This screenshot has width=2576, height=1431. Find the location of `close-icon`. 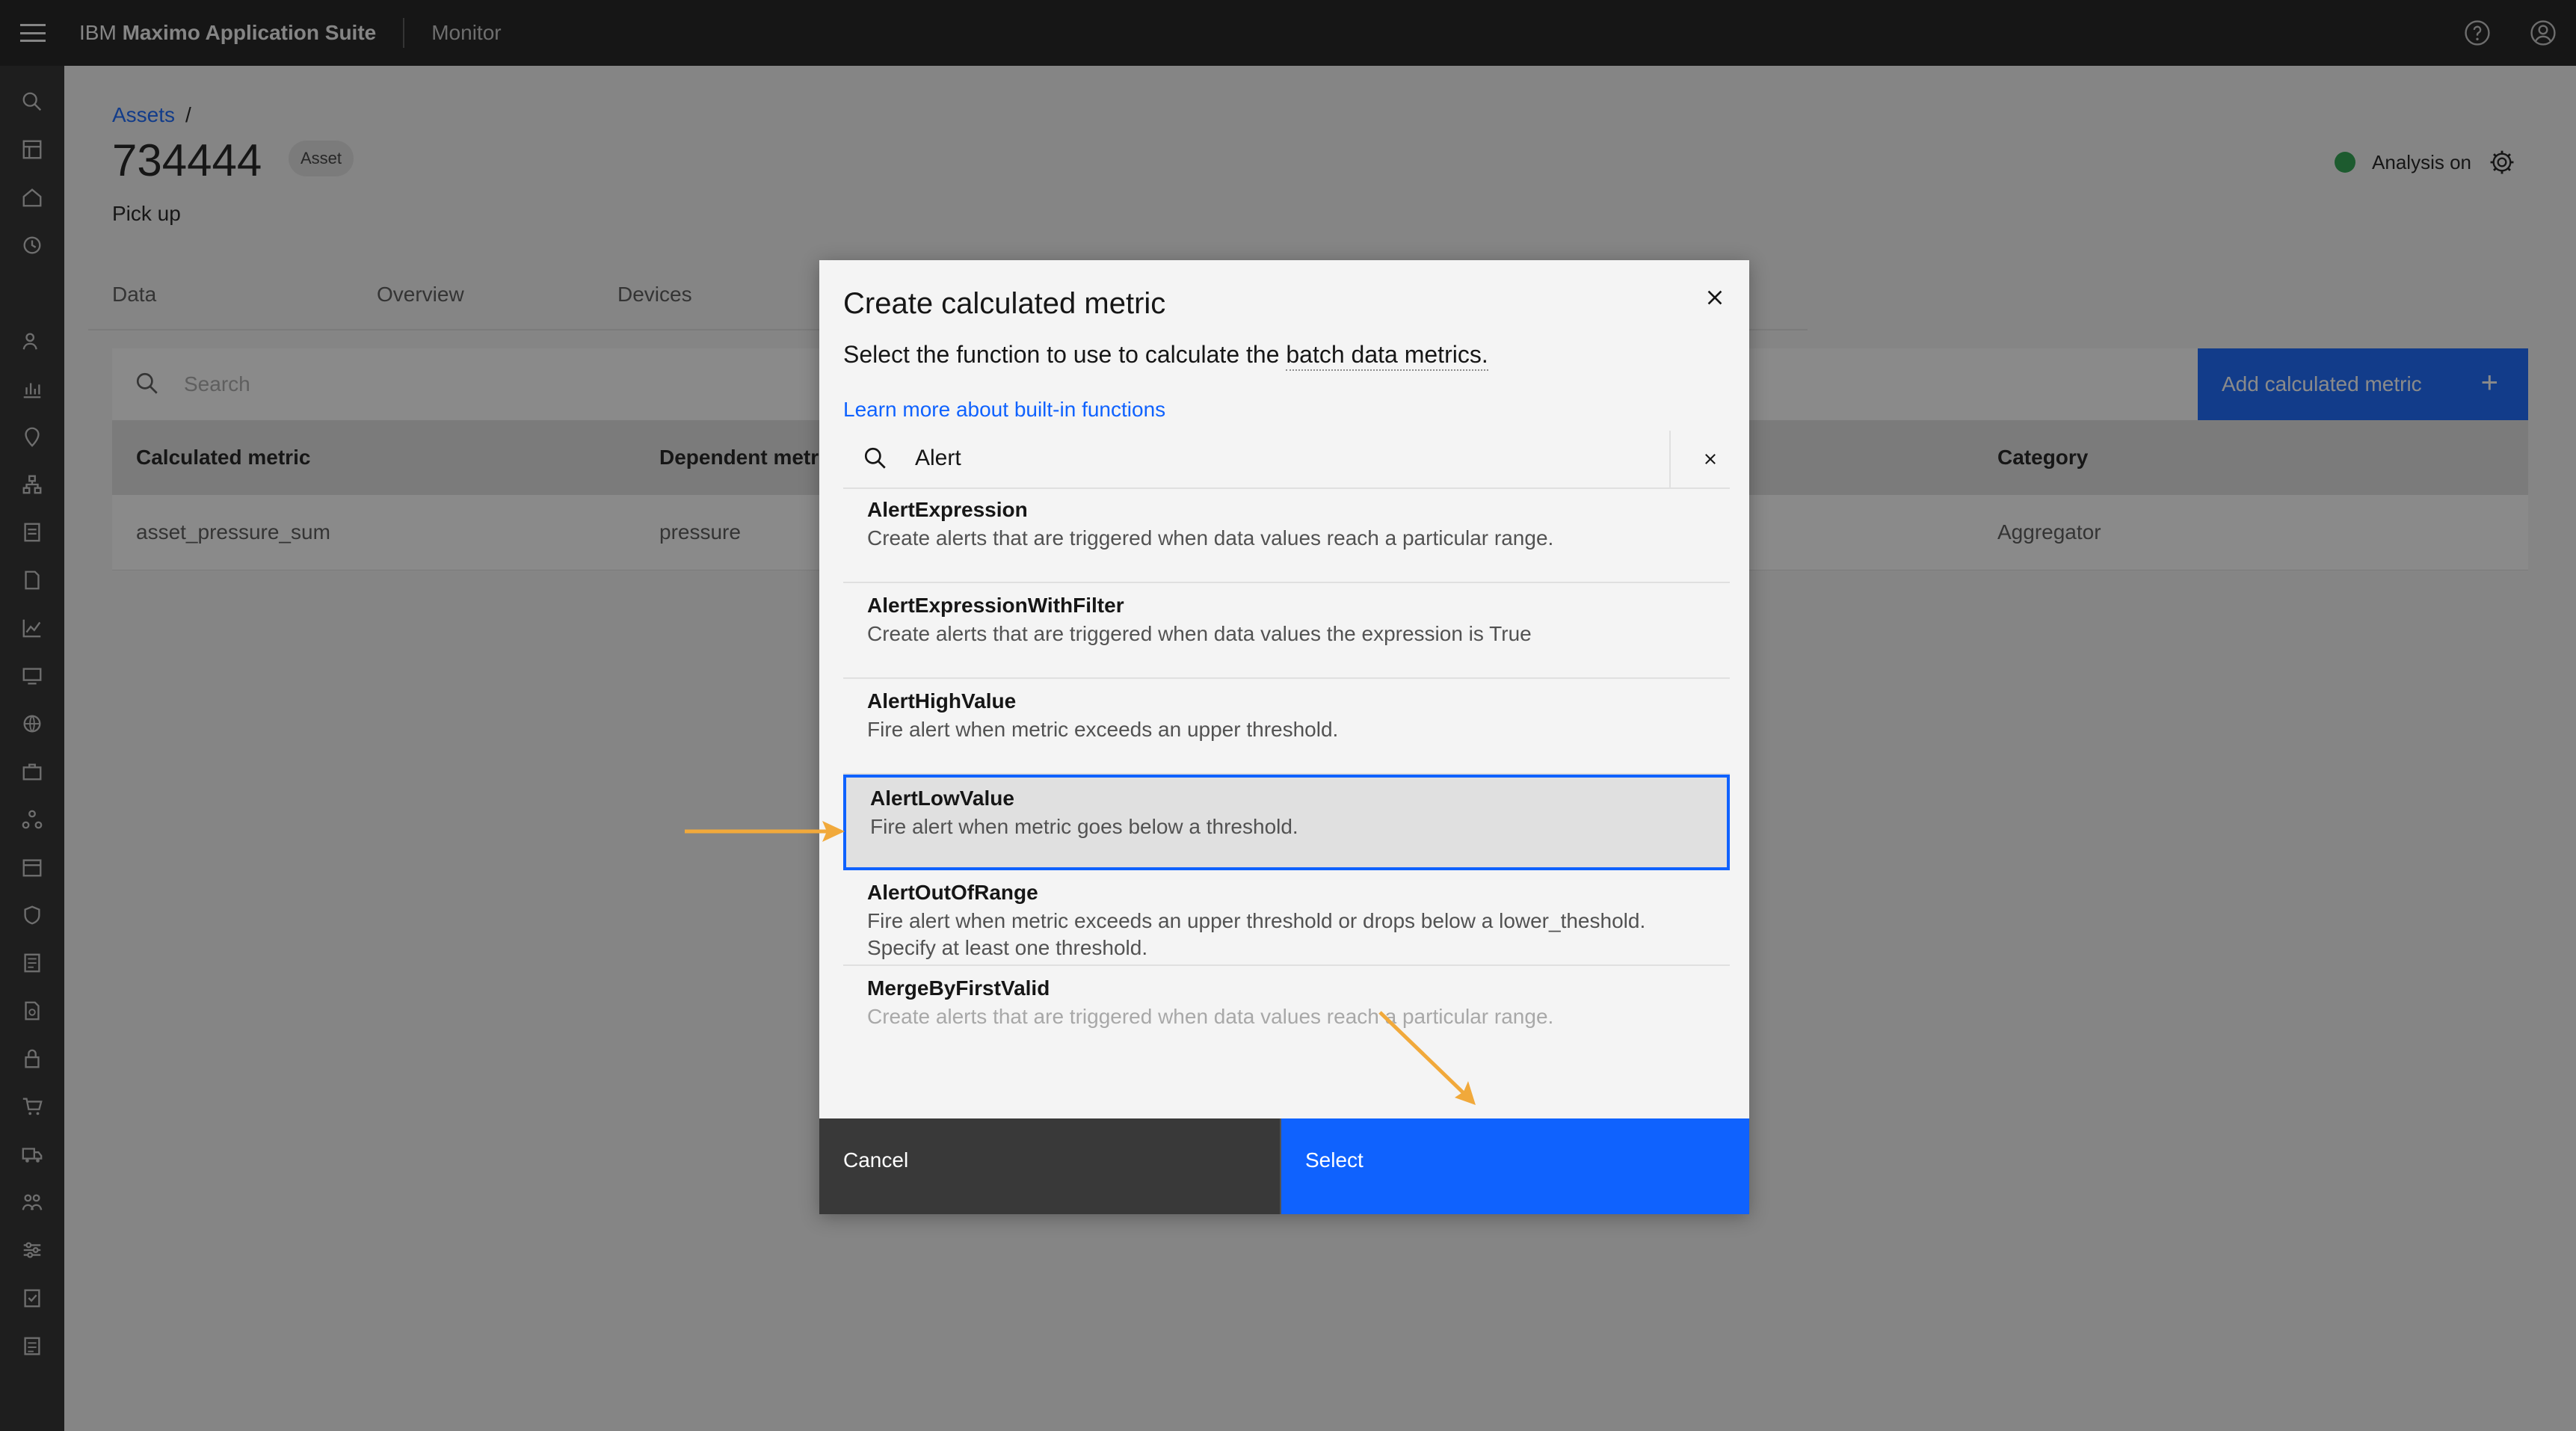

close-icon is located at coordinates (1714, 297).